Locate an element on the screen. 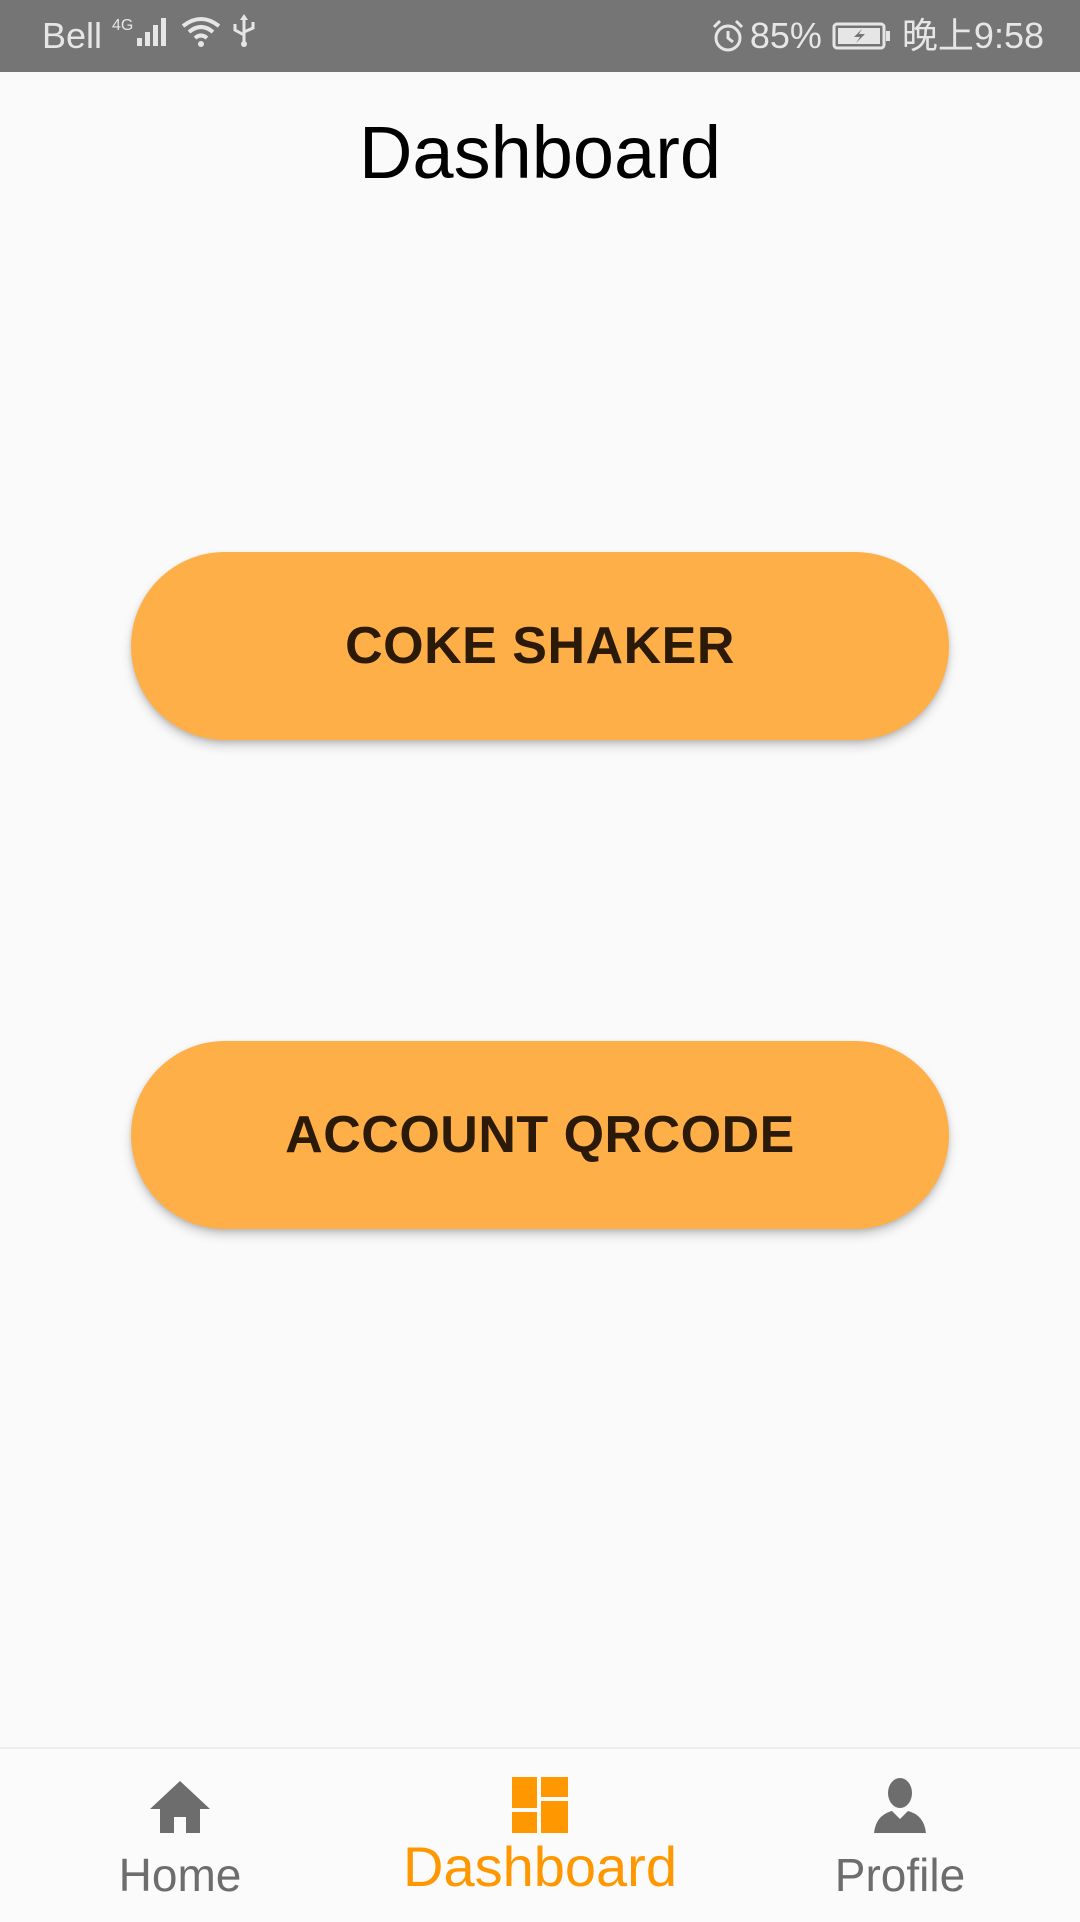 This screenshot has height=1922, width=1080. account-qrcode-button: ACCOUNT QRCODE is located at coordinates (540, 1135).